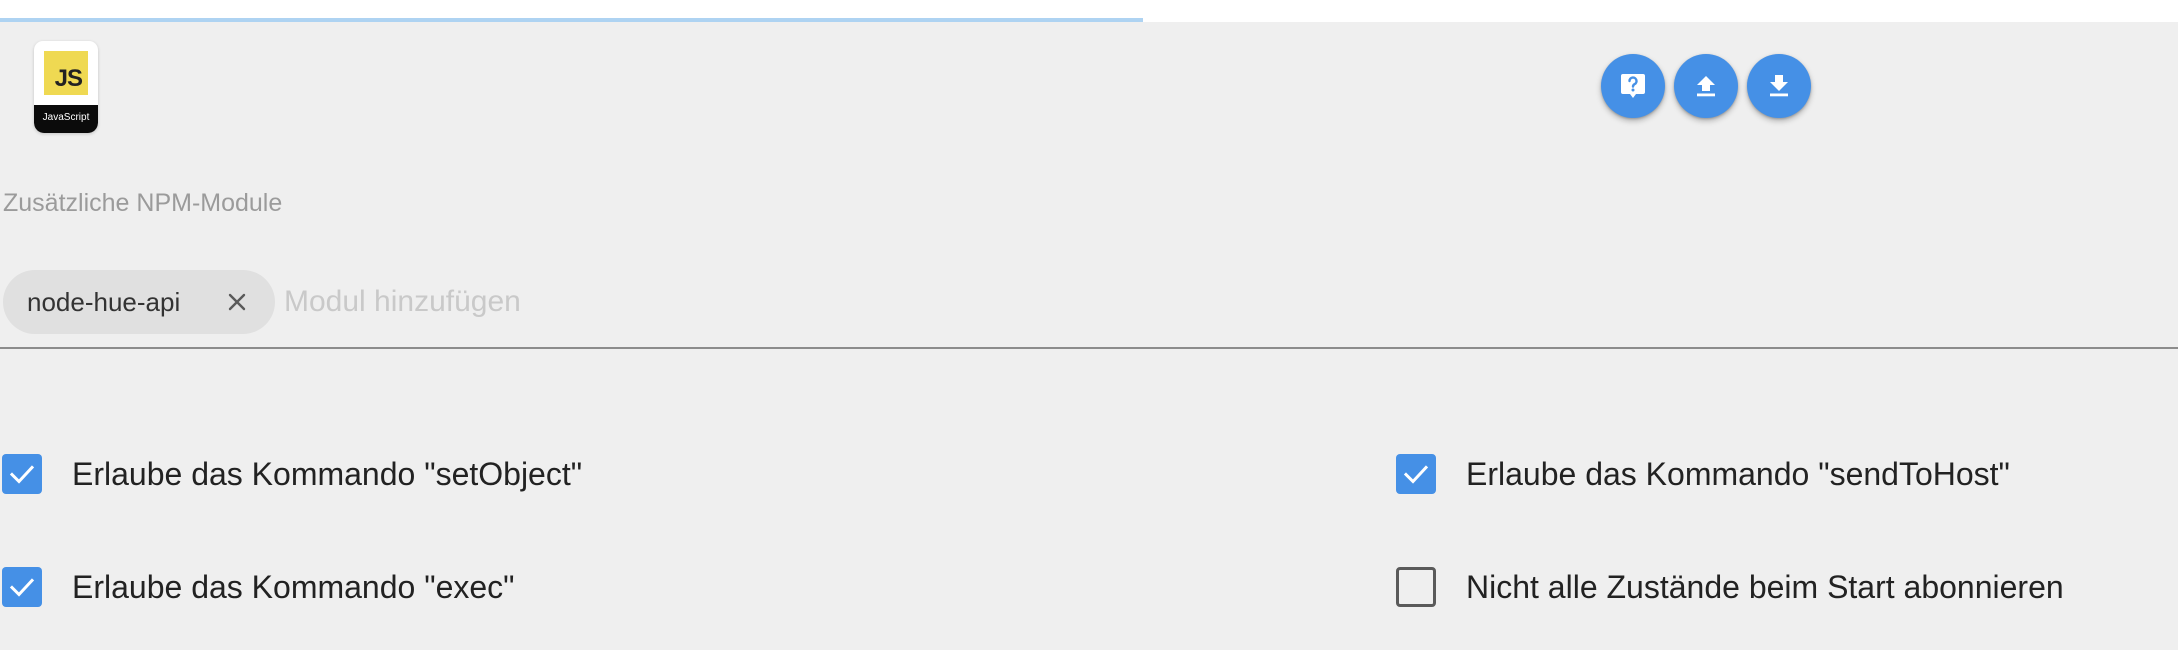  I want to click on module-input-underline, so click(1089, 348).